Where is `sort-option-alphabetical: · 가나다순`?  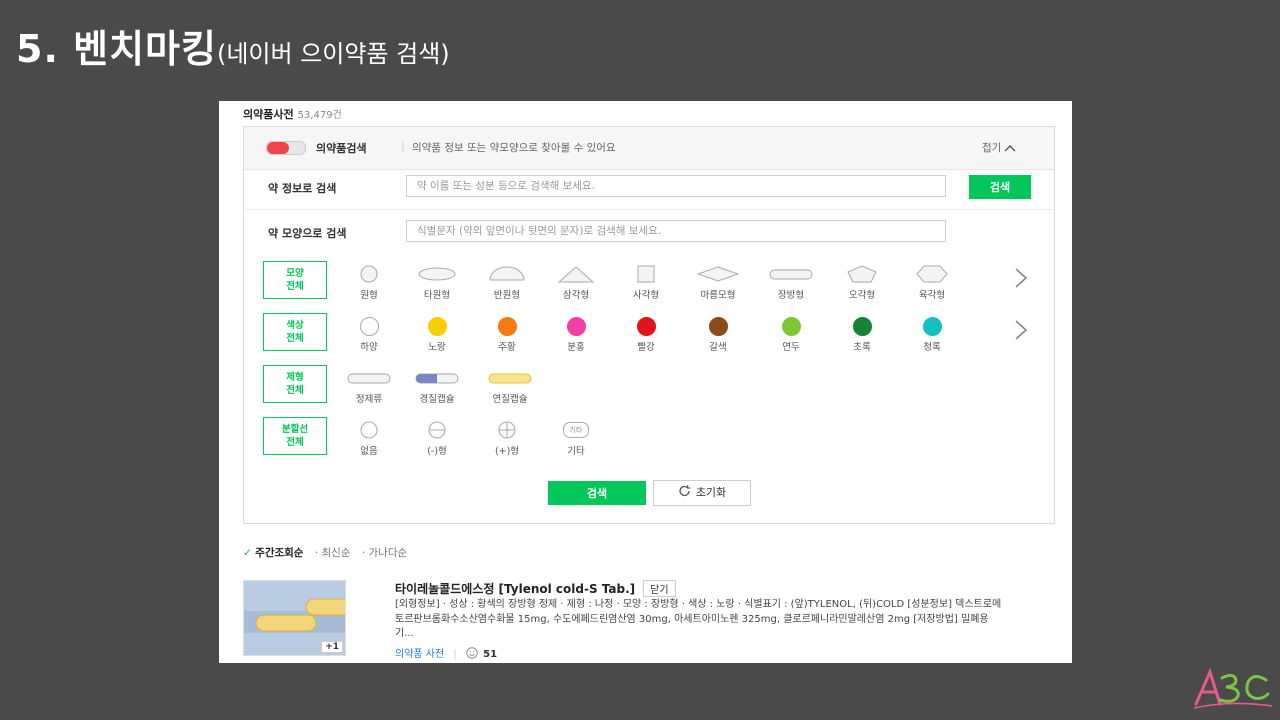 sort-option-alphabetical: · 가나다순 is located at coordinates (384, 553).